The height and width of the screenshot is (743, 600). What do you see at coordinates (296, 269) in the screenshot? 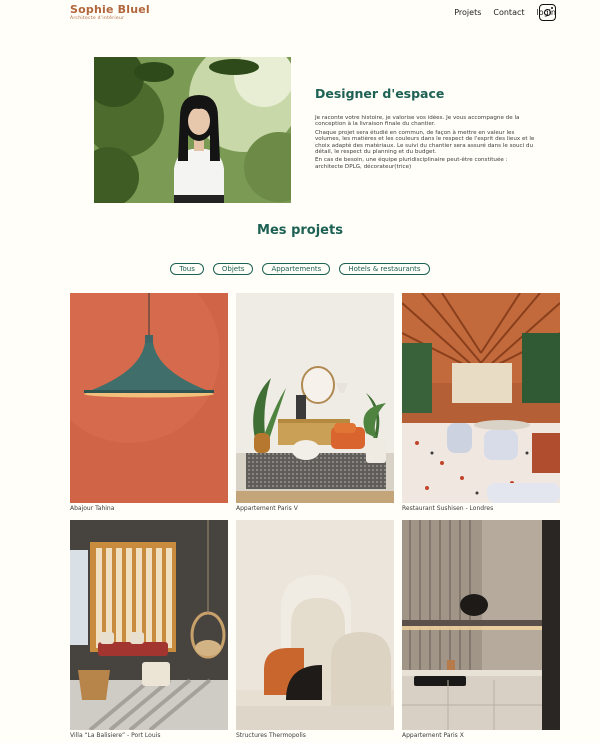
I see `filter-appartements: Appartements` at bounding box center [296, 269].